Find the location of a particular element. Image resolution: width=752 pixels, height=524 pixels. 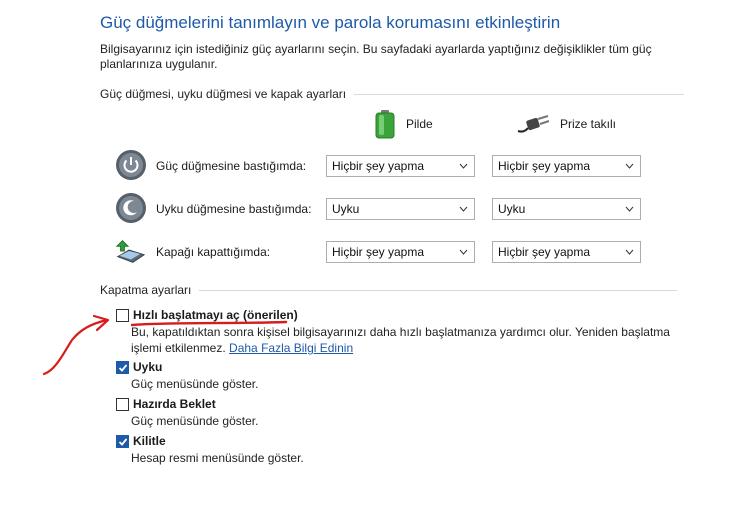

column-header-battery: Pilde is located at coordinates (403, 124).